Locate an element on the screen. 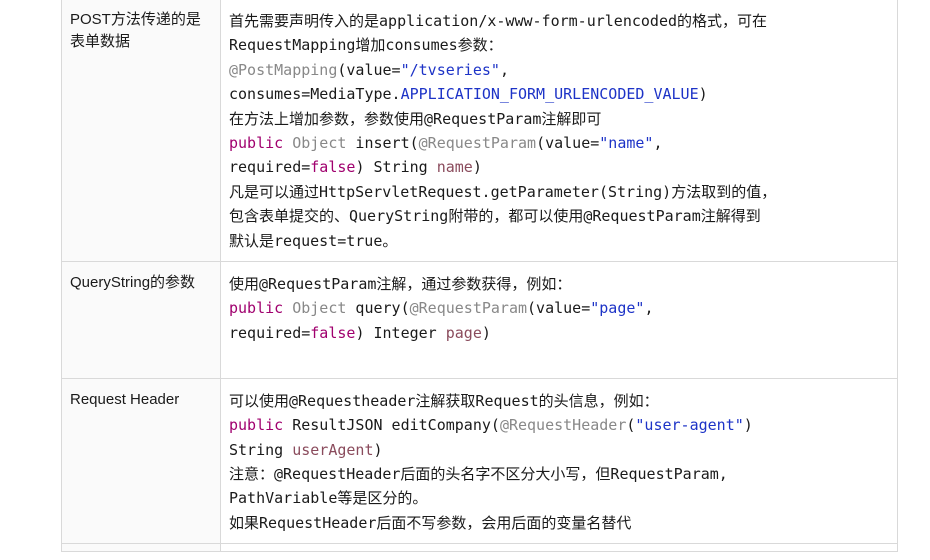 The width and height of the screenshot is (930, 560). value-line: 可以使用@Requestheader注解获取Request的头信息，例如： is located at coordinates (559, 401).